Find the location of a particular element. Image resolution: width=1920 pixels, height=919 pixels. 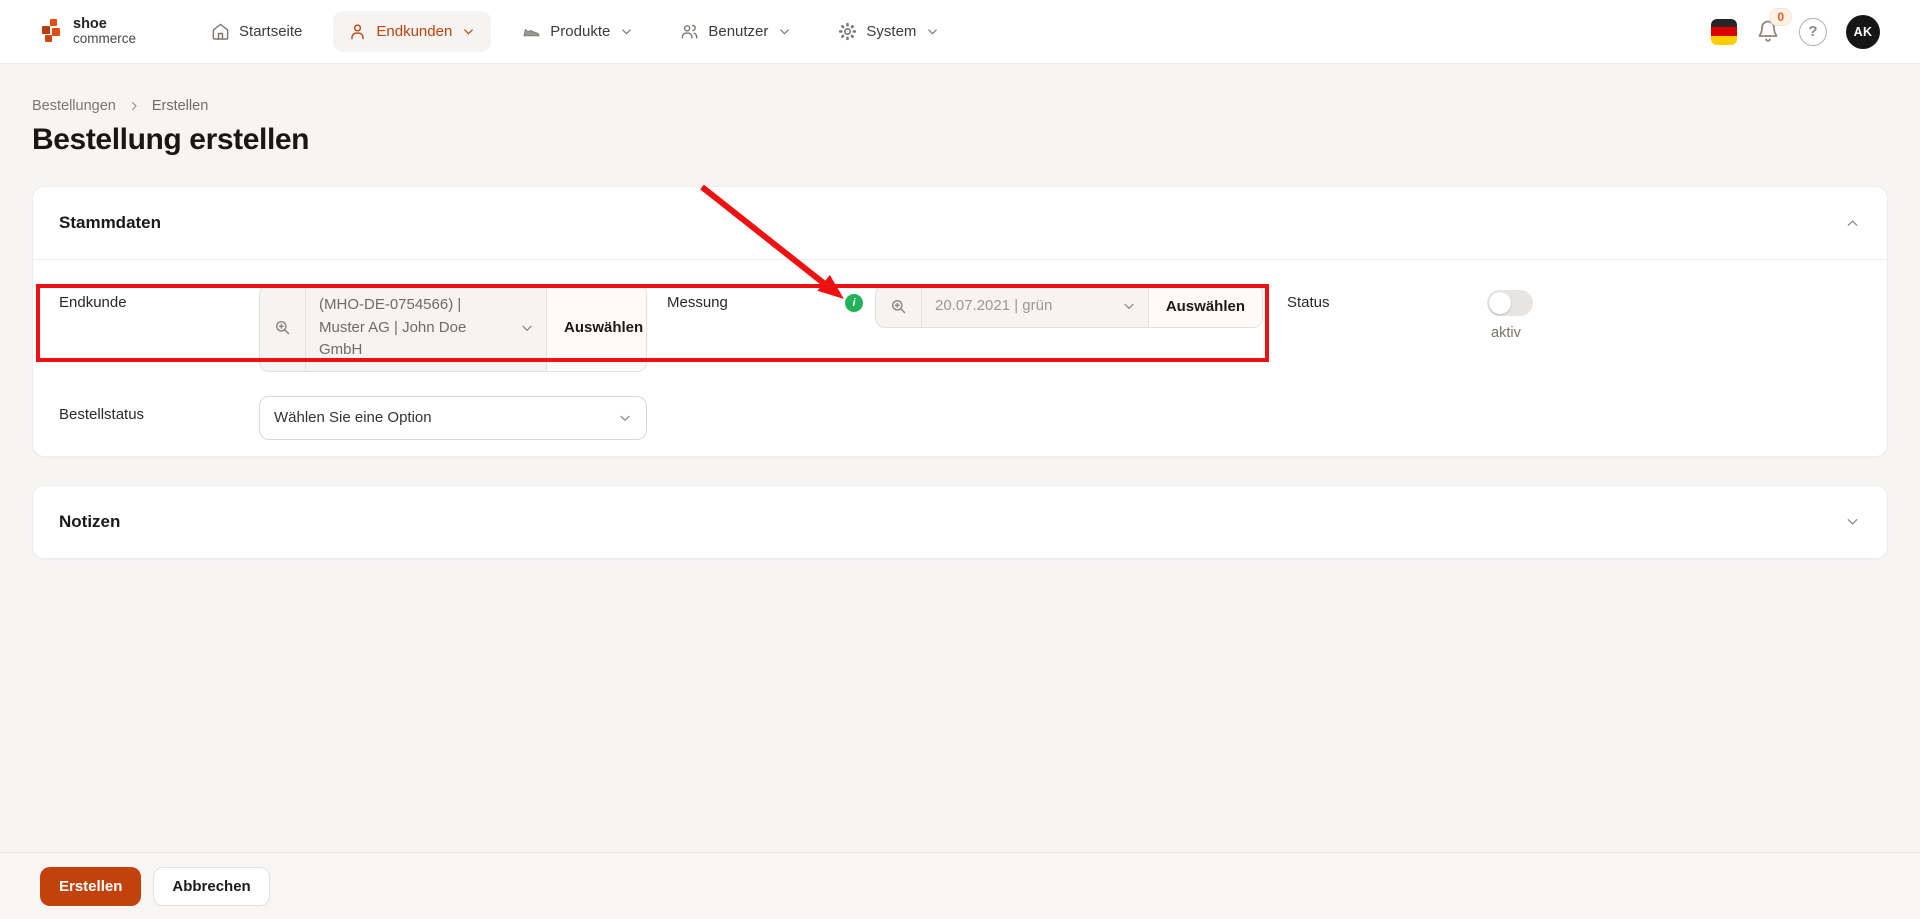

messung-select-group: 20.07.2021 | grün Auswählen is located at coordinates (1069, 306).